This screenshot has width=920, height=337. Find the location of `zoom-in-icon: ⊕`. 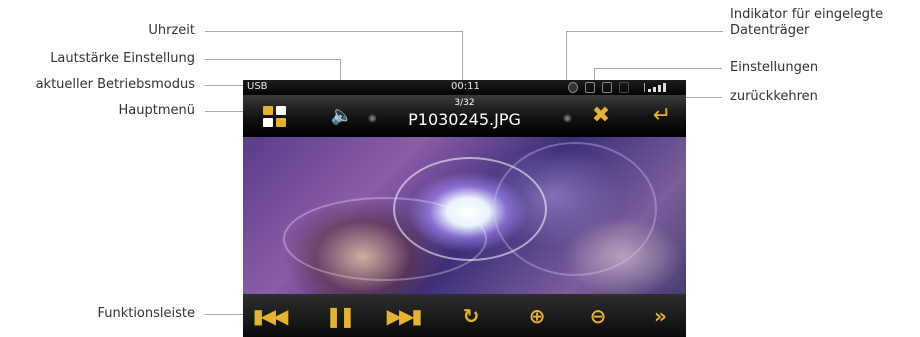

zoom-in-icon: ⊕ is located at coordinates (537, 316).